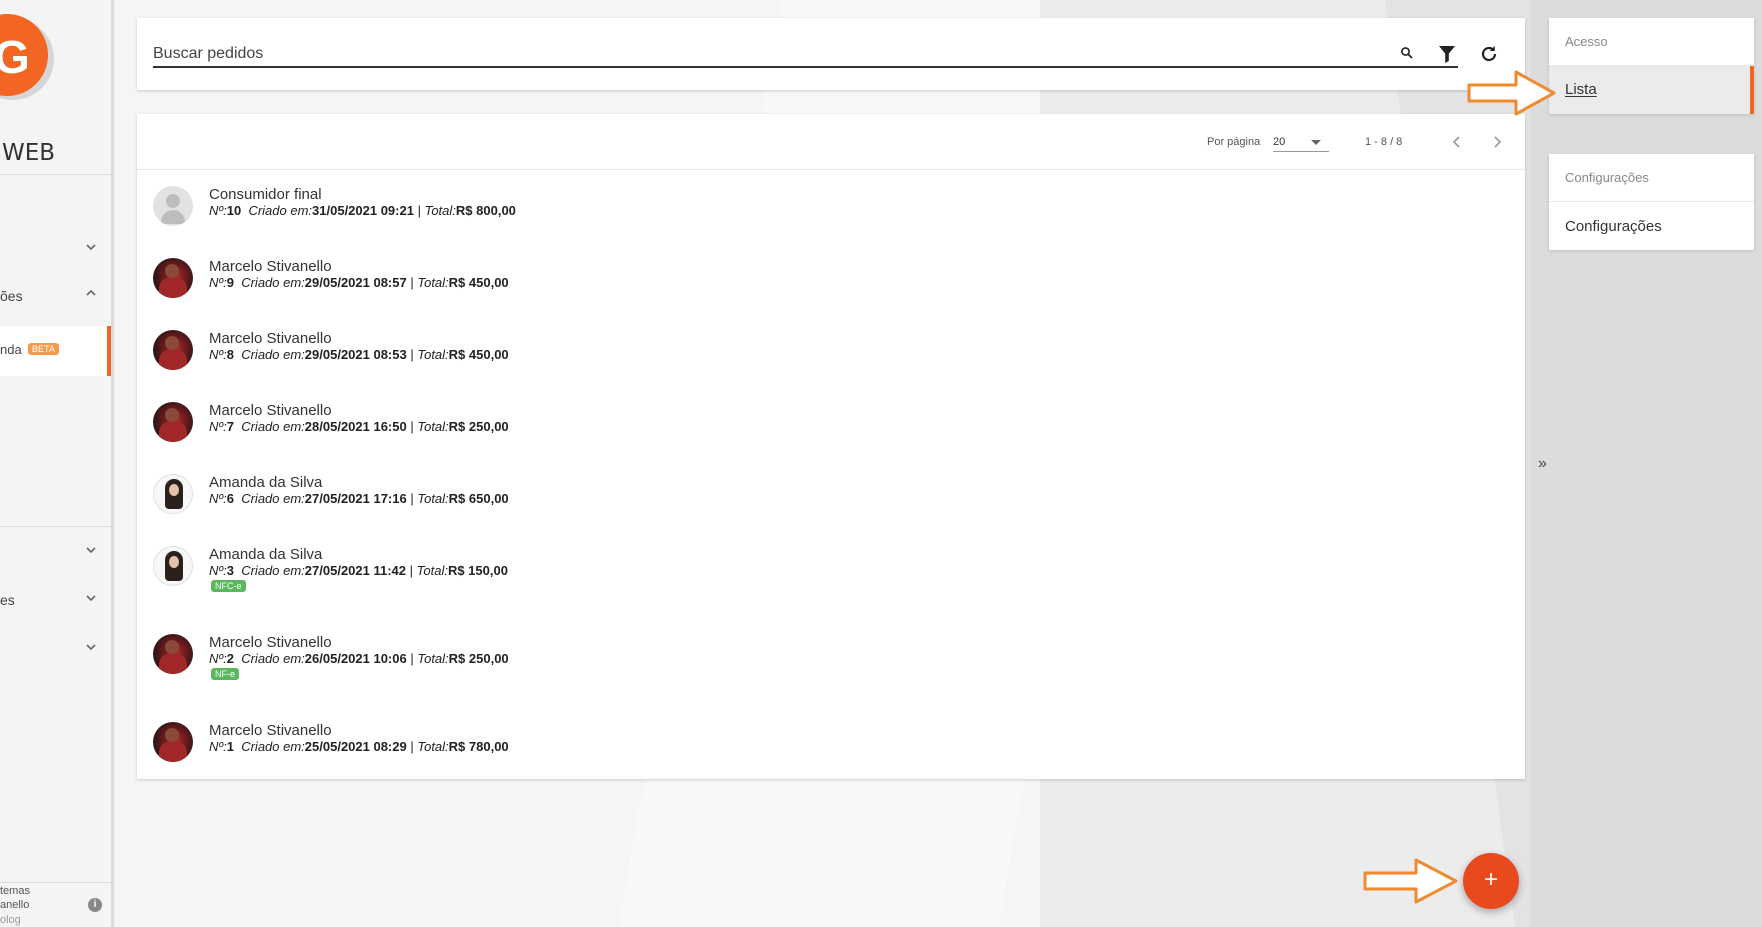 This screenshot has height=927, width=1762. I want to click on arrow-right-icon, so click(1410, 881).